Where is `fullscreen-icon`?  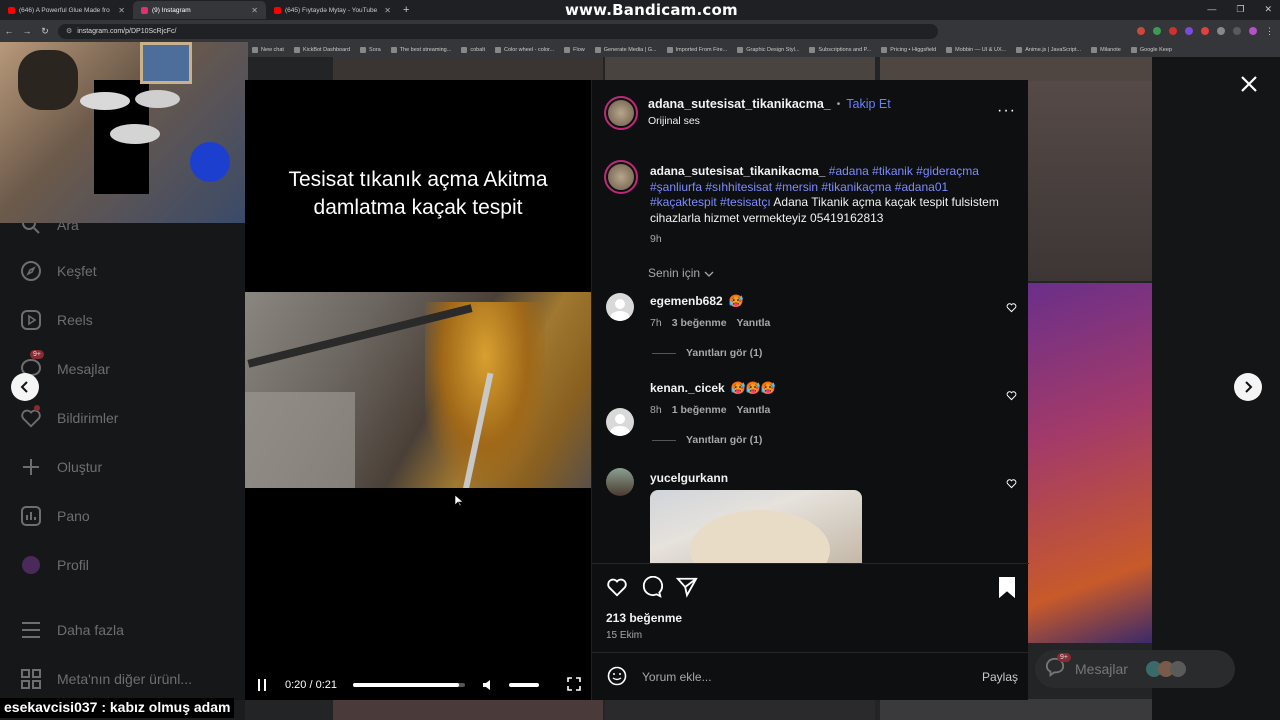 fullscreen-icon is located at coordinates (574, 684).